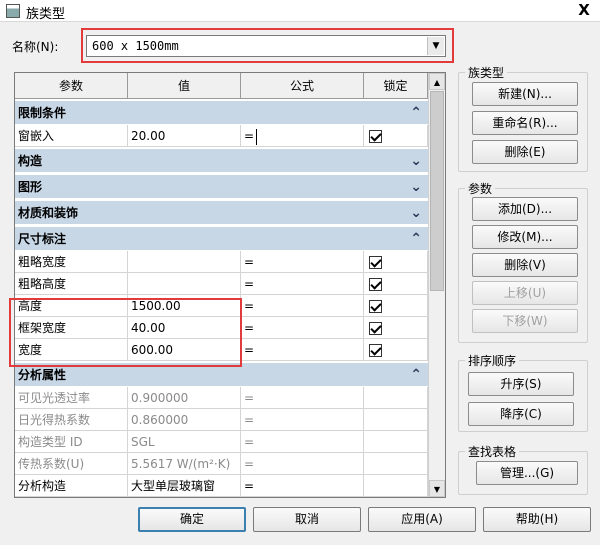 The height and width of the screenshot is (545, 600). I want to click on manage-lookup-button: 管理...(G), so click(527, 473).